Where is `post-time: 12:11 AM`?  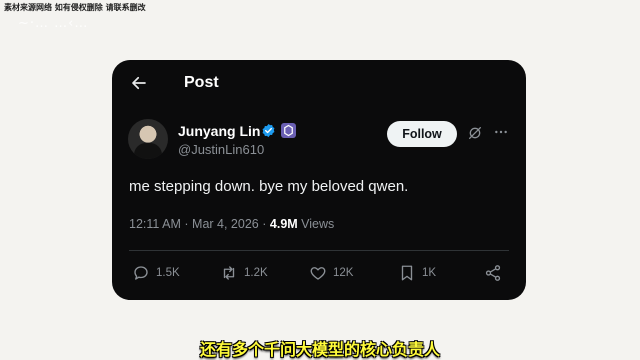
post-time: 12:11 AM is located at coordinates (155, 224).